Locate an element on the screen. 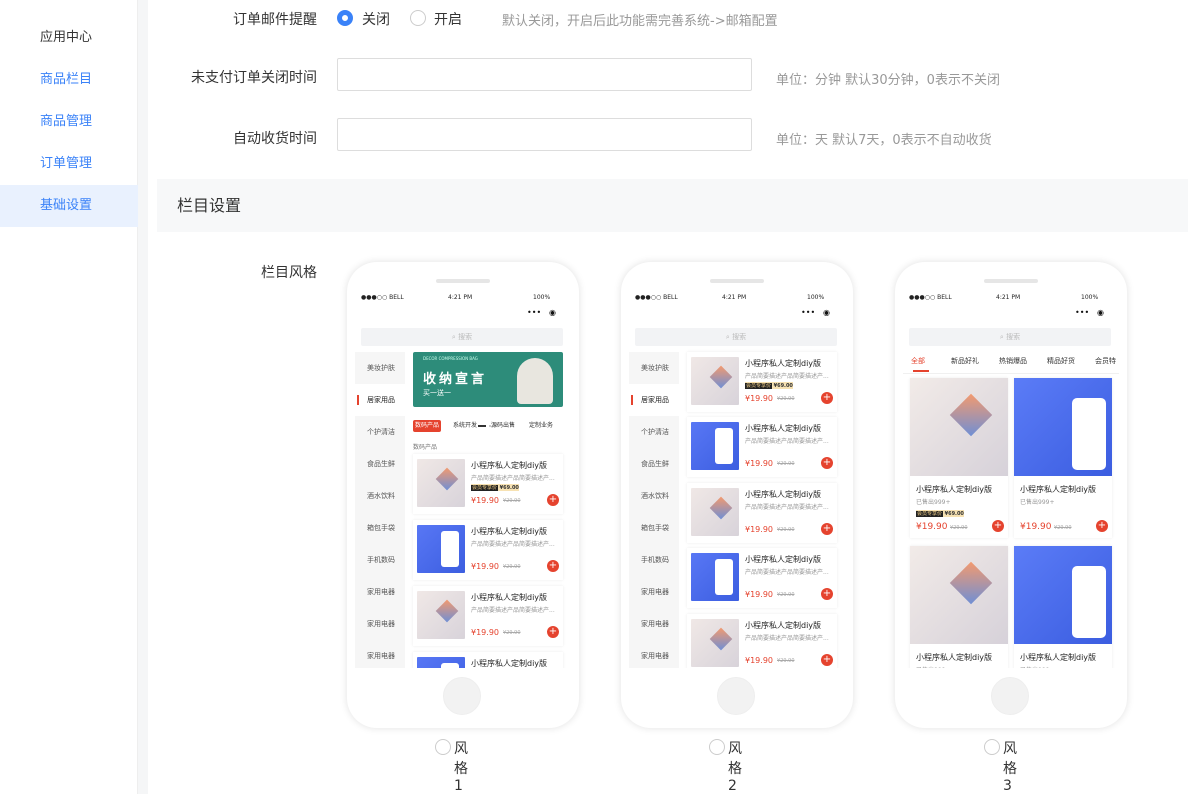  product-price: ¥19.90 is located at coordinates (485, 566).